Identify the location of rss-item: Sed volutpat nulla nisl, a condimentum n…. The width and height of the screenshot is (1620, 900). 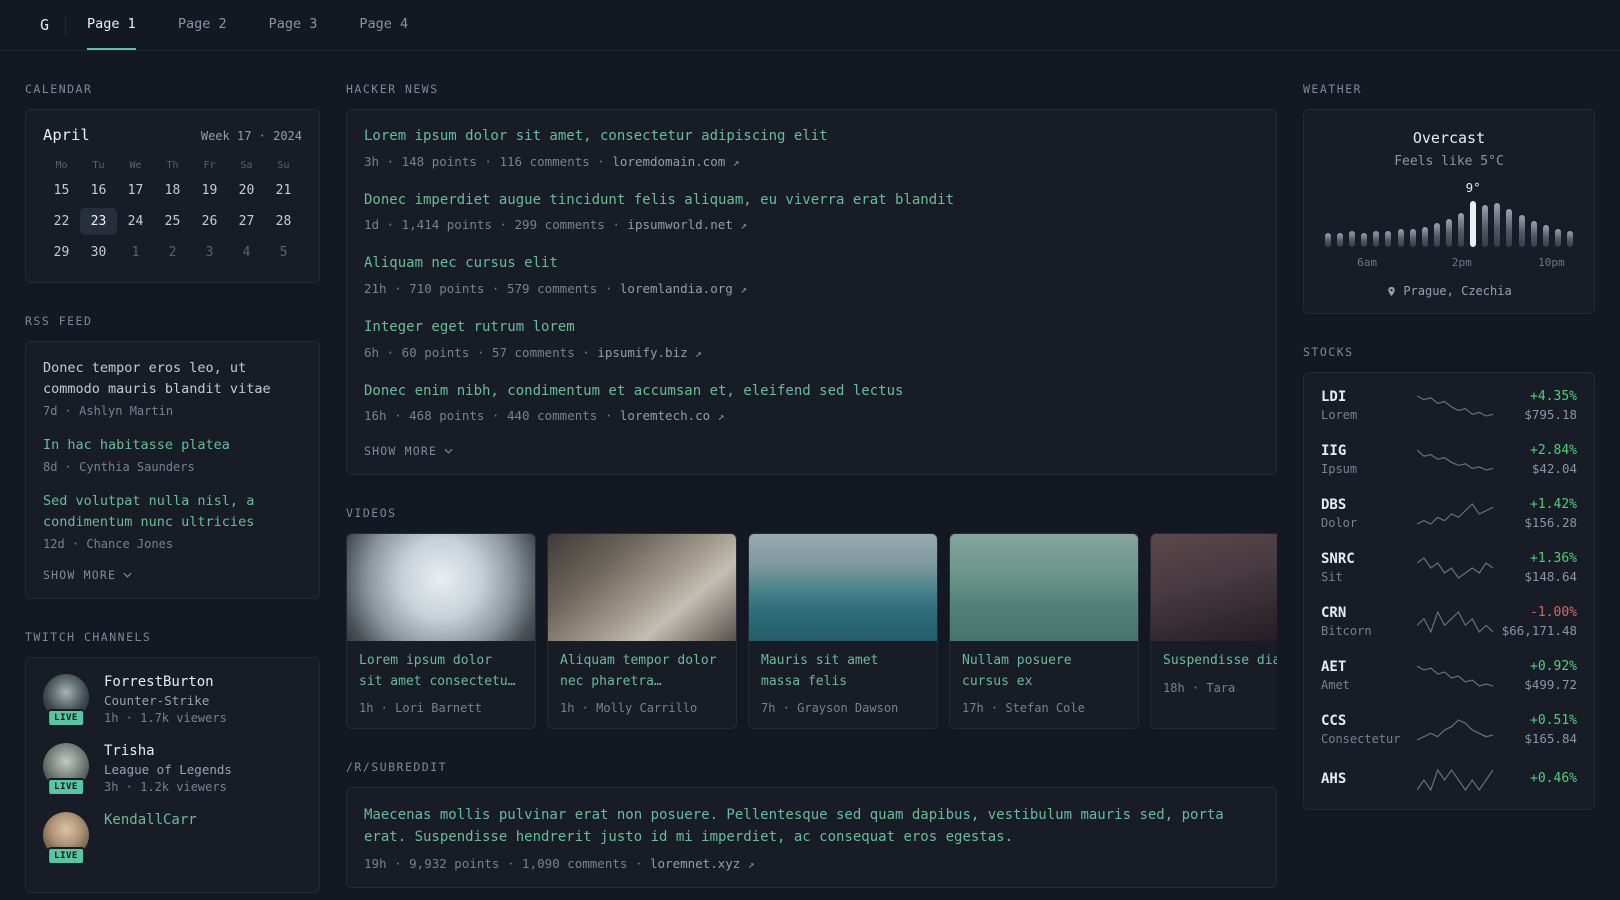
(172, 521).